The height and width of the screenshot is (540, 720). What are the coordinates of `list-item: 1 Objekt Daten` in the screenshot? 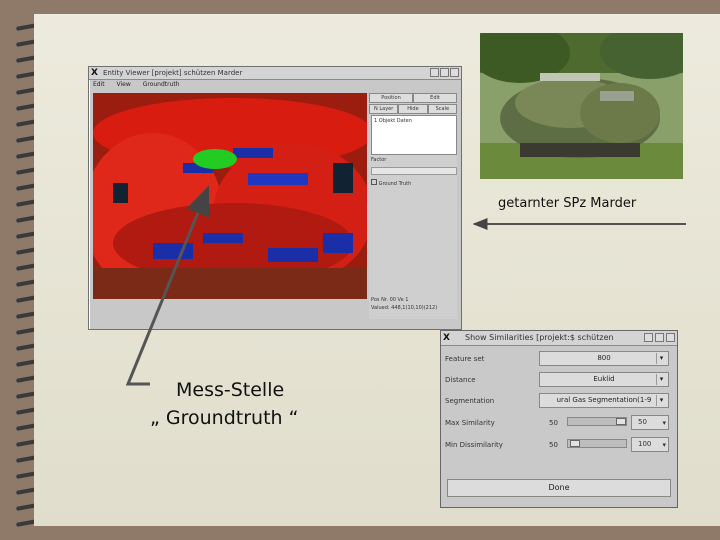 It's located at (414, 121).